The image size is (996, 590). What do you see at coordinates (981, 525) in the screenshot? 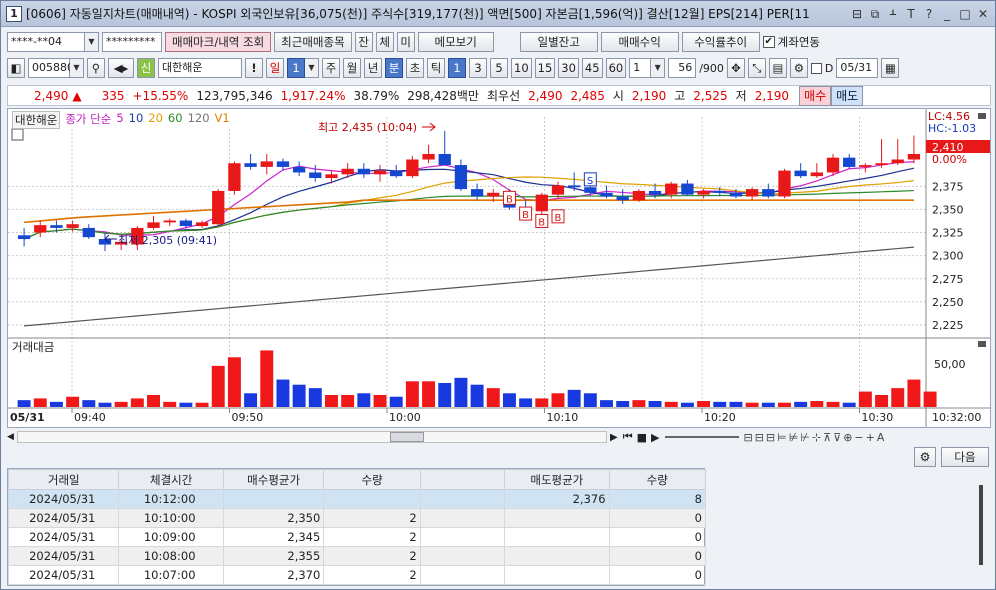
I see `grid-scrollbar` at bounding box center [981, 525].